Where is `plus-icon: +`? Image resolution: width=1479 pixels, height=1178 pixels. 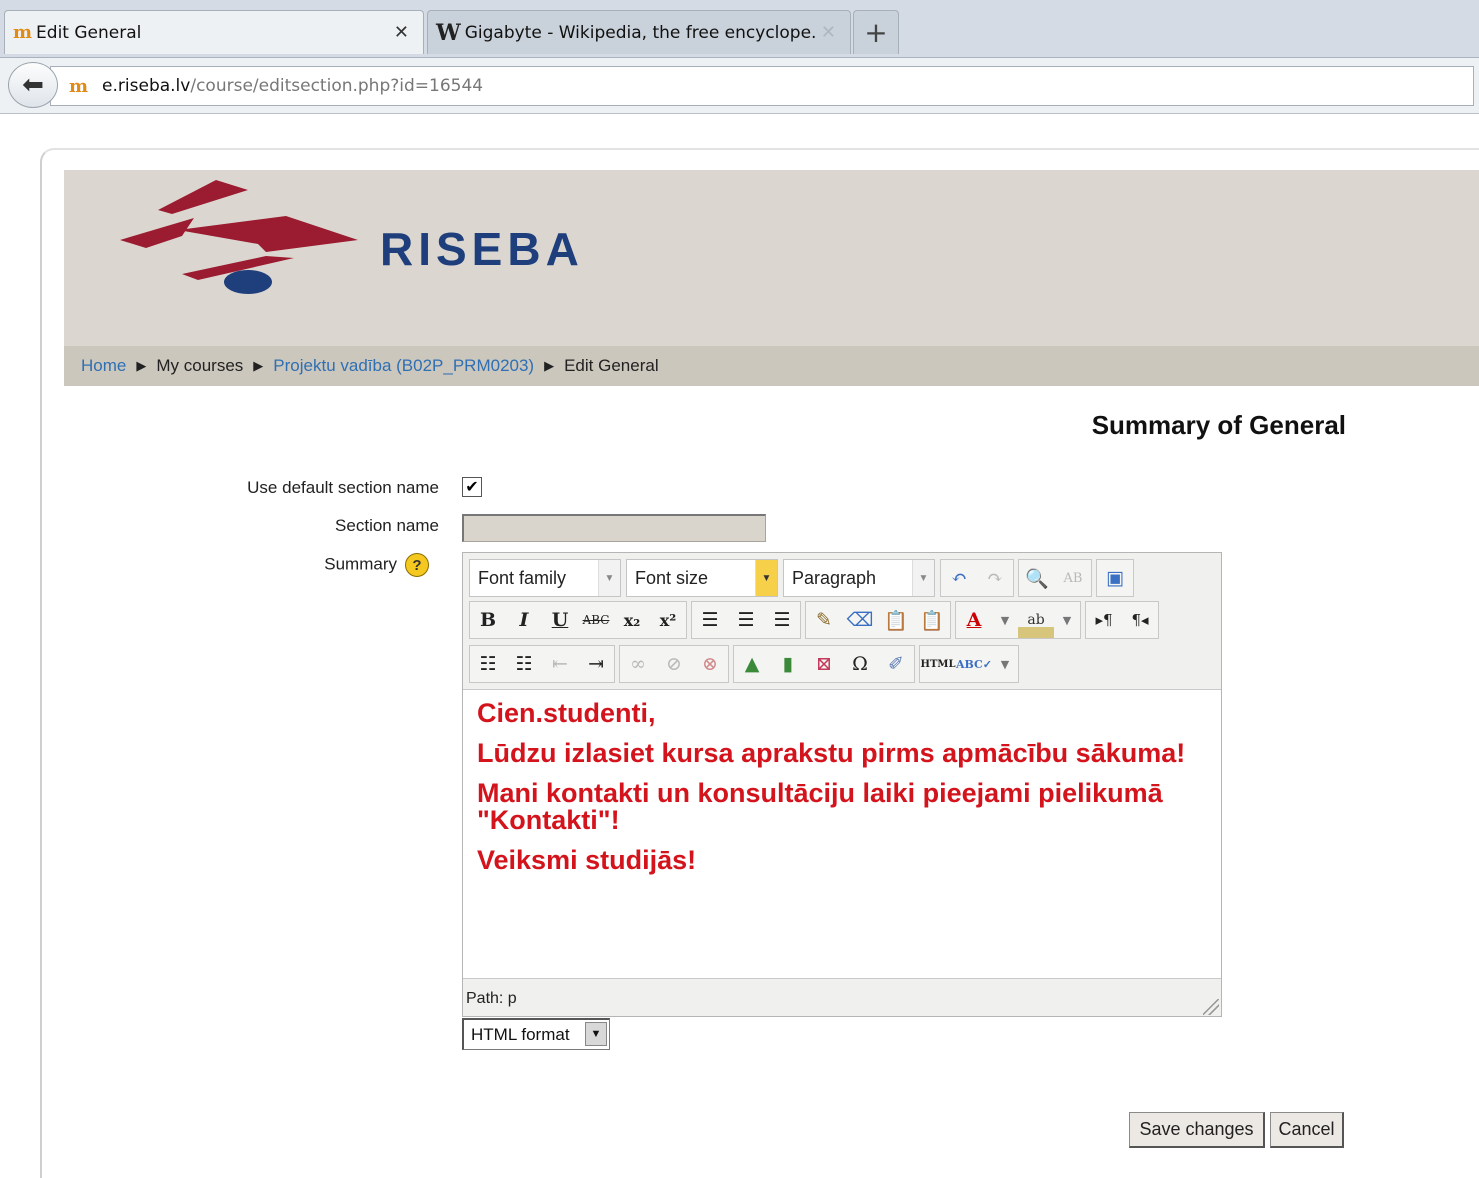
plus-icon: + is located at coordinates (876, 32).